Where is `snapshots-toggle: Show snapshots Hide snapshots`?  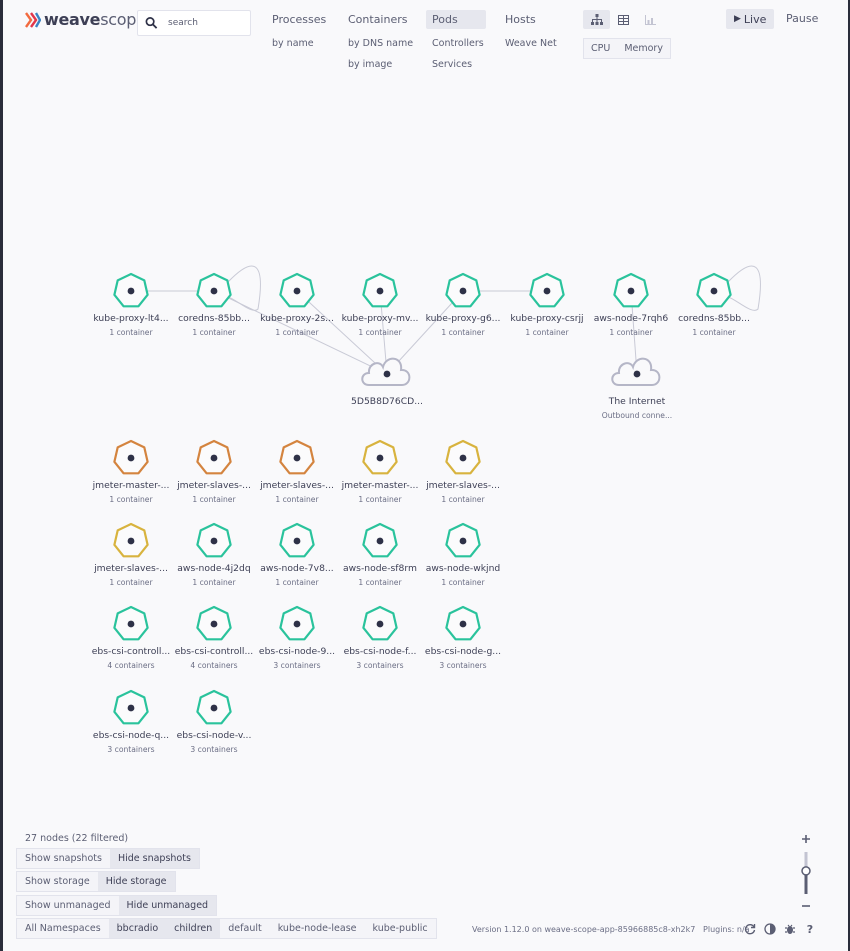
snapshots-toggle: Show snapshots Hide snapshots is located at coordinates (108, 858).